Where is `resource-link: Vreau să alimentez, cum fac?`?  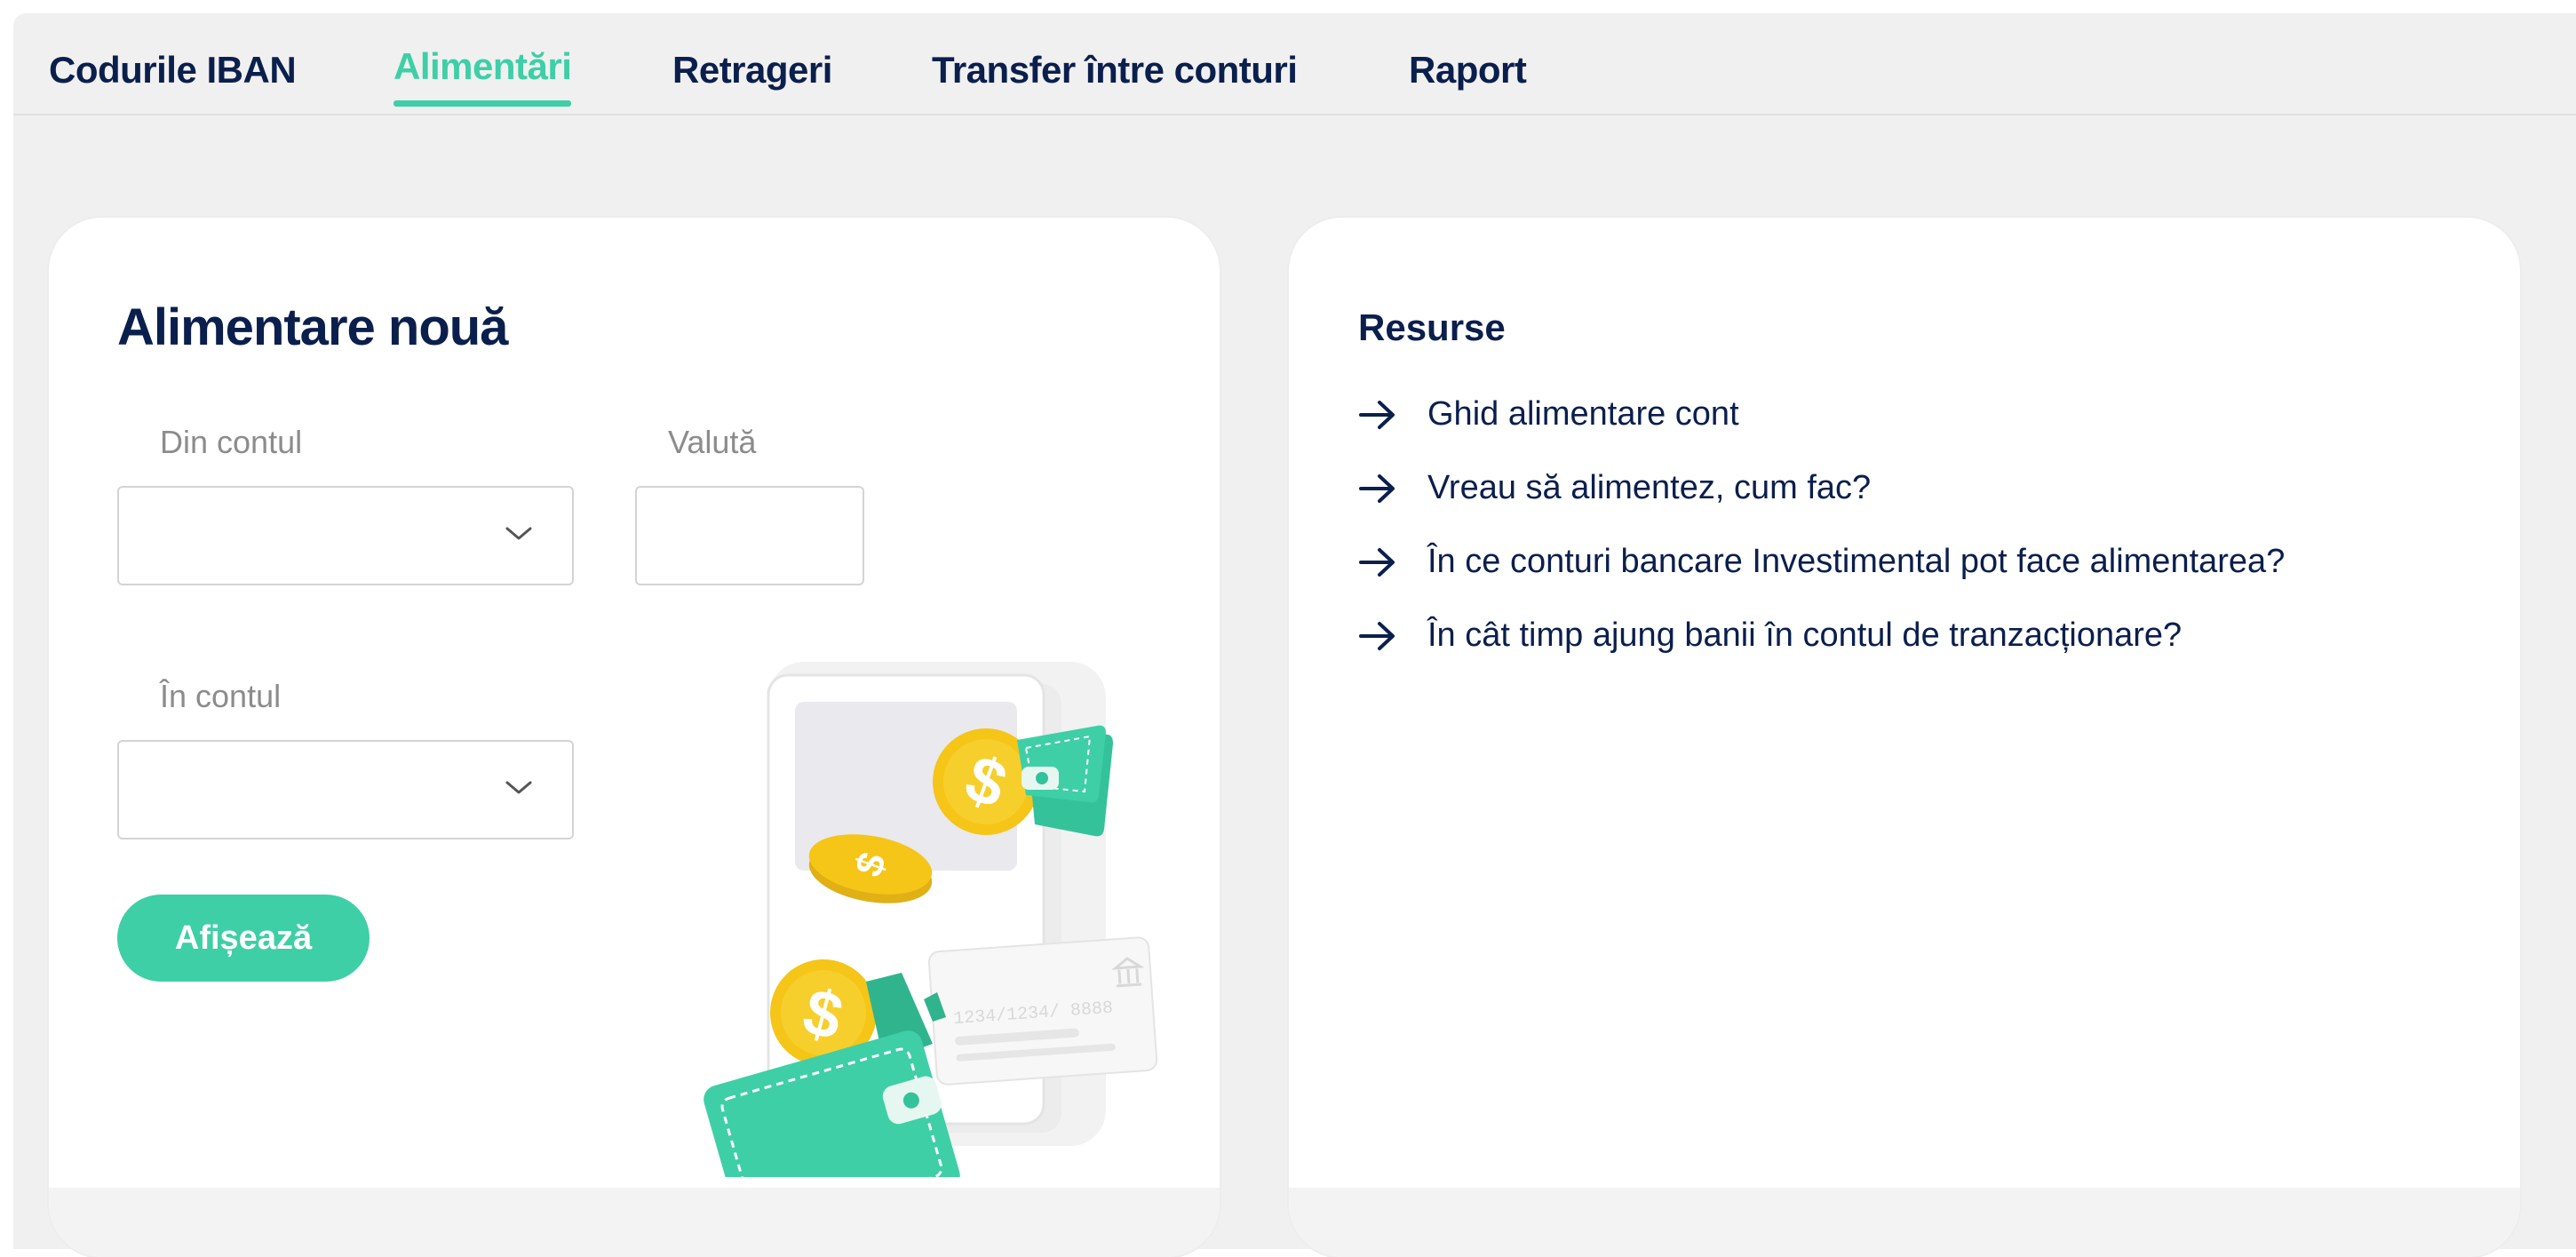
resource-link: Vreau să alimentez, cum fac? is located at coordinates (1821, 488).